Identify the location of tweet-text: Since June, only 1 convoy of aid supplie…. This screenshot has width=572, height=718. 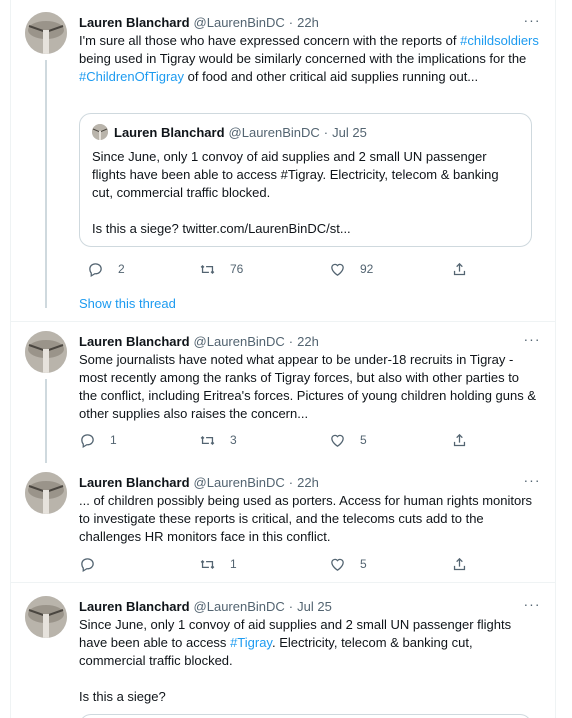
(309, 661).